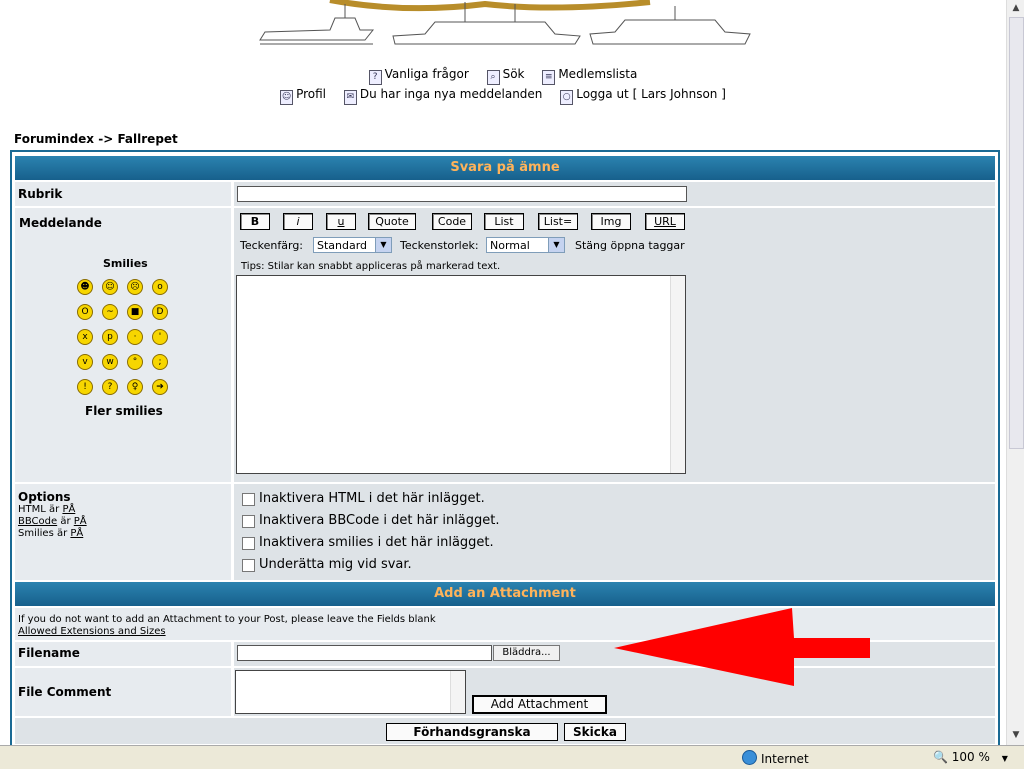 Image resolution: width=1024 pixels, height=769 pixels. Describe the element at coordinates (135, 362) in the screenshot. I see `smiley-rolleyes-icon: °` at that location.